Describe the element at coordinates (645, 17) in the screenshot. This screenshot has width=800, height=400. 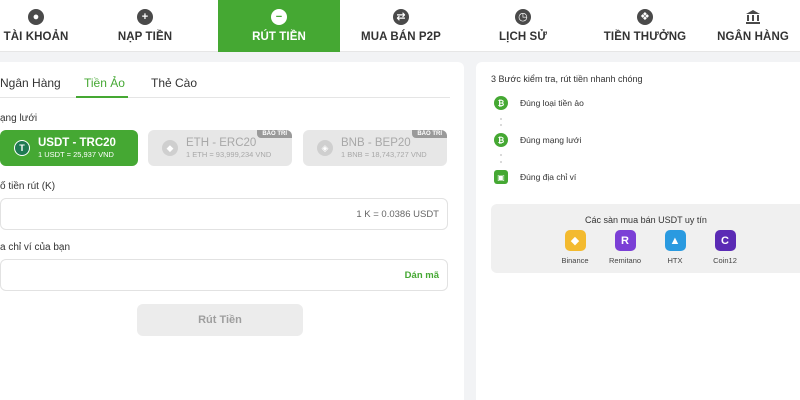
I see `gift-icon: ❖` at that location.